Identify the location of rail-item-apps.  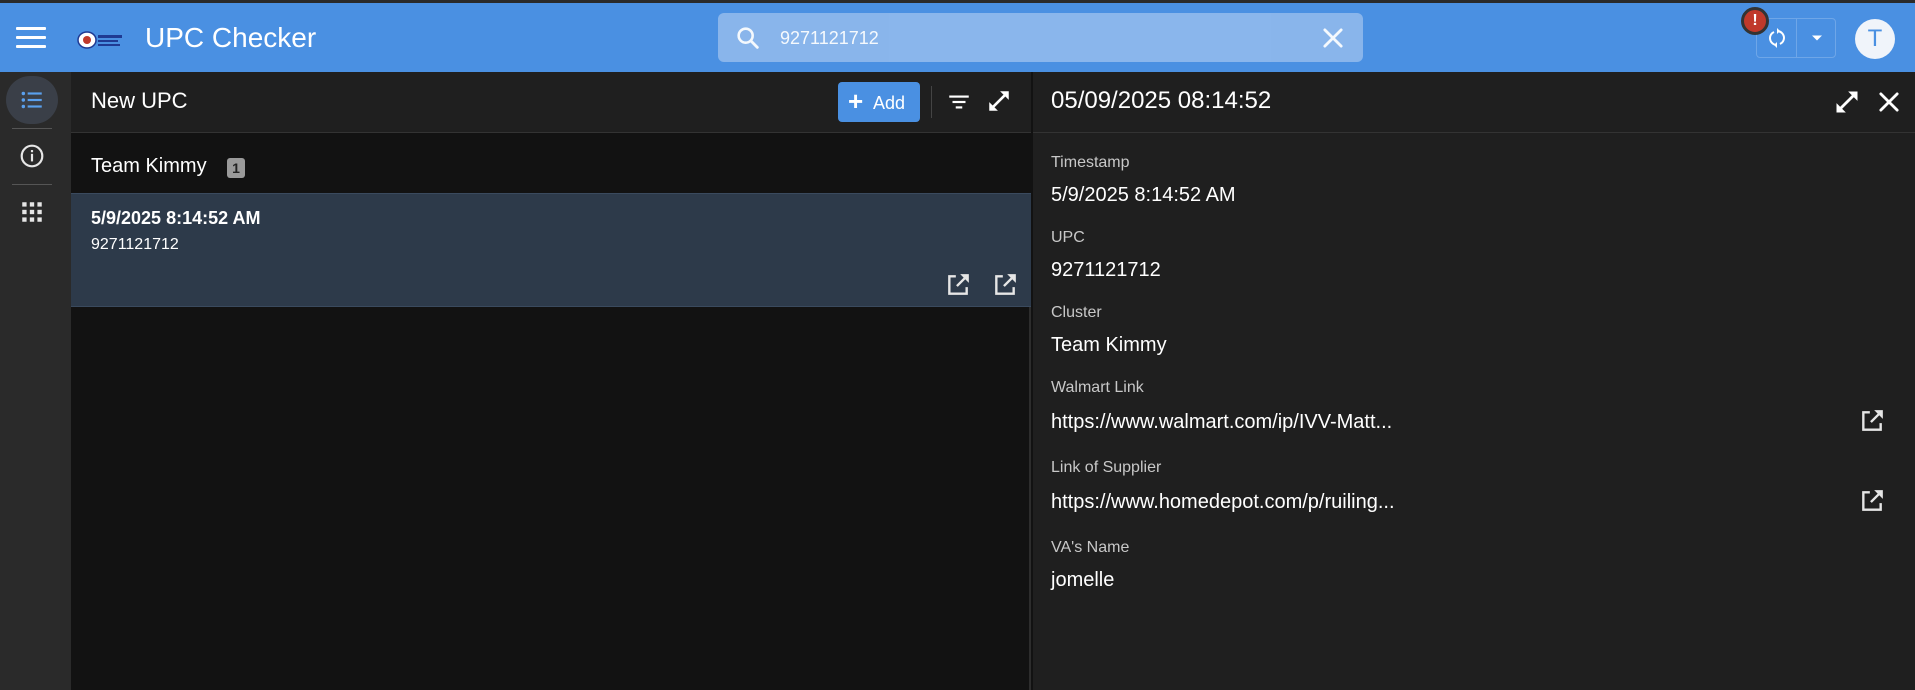
(32, 212).